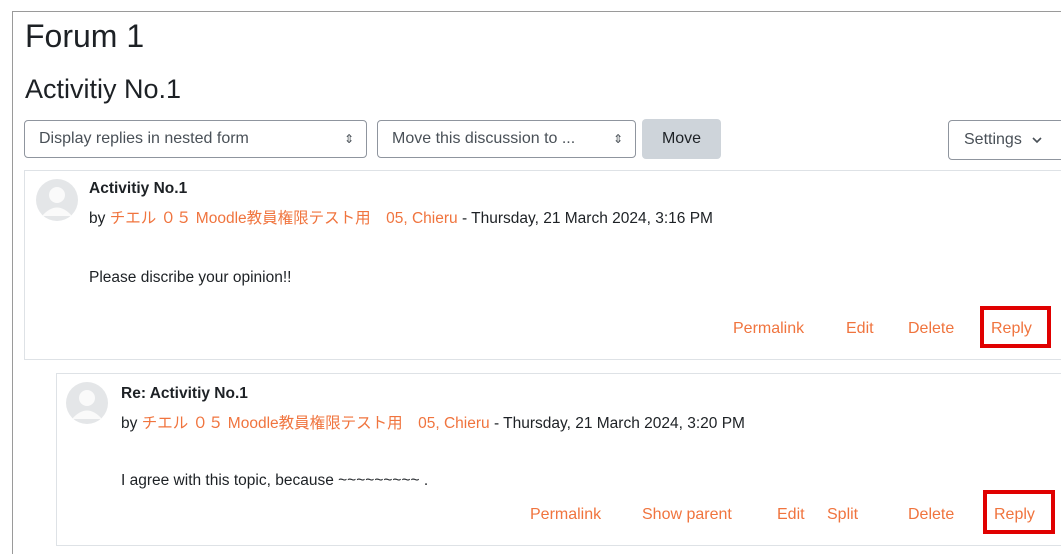 The width and height of the screenshot is (1061, 554). Describe the element at coordinates (1037, 140) in the screenshot. I see `chevron-down-icon` at that location.